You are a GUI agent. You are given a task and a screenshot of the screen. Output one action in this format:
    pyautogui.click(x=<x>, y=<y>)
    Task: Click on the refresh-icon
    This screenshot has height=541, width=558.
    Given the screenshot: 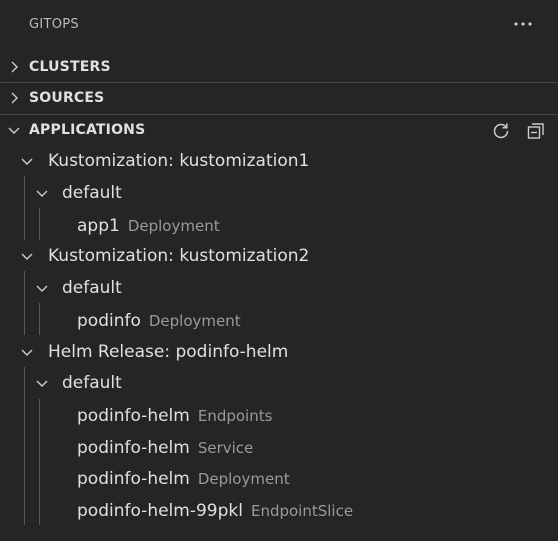 What is the action you would take?
    pyautogui.click(x=501, y=131)
    